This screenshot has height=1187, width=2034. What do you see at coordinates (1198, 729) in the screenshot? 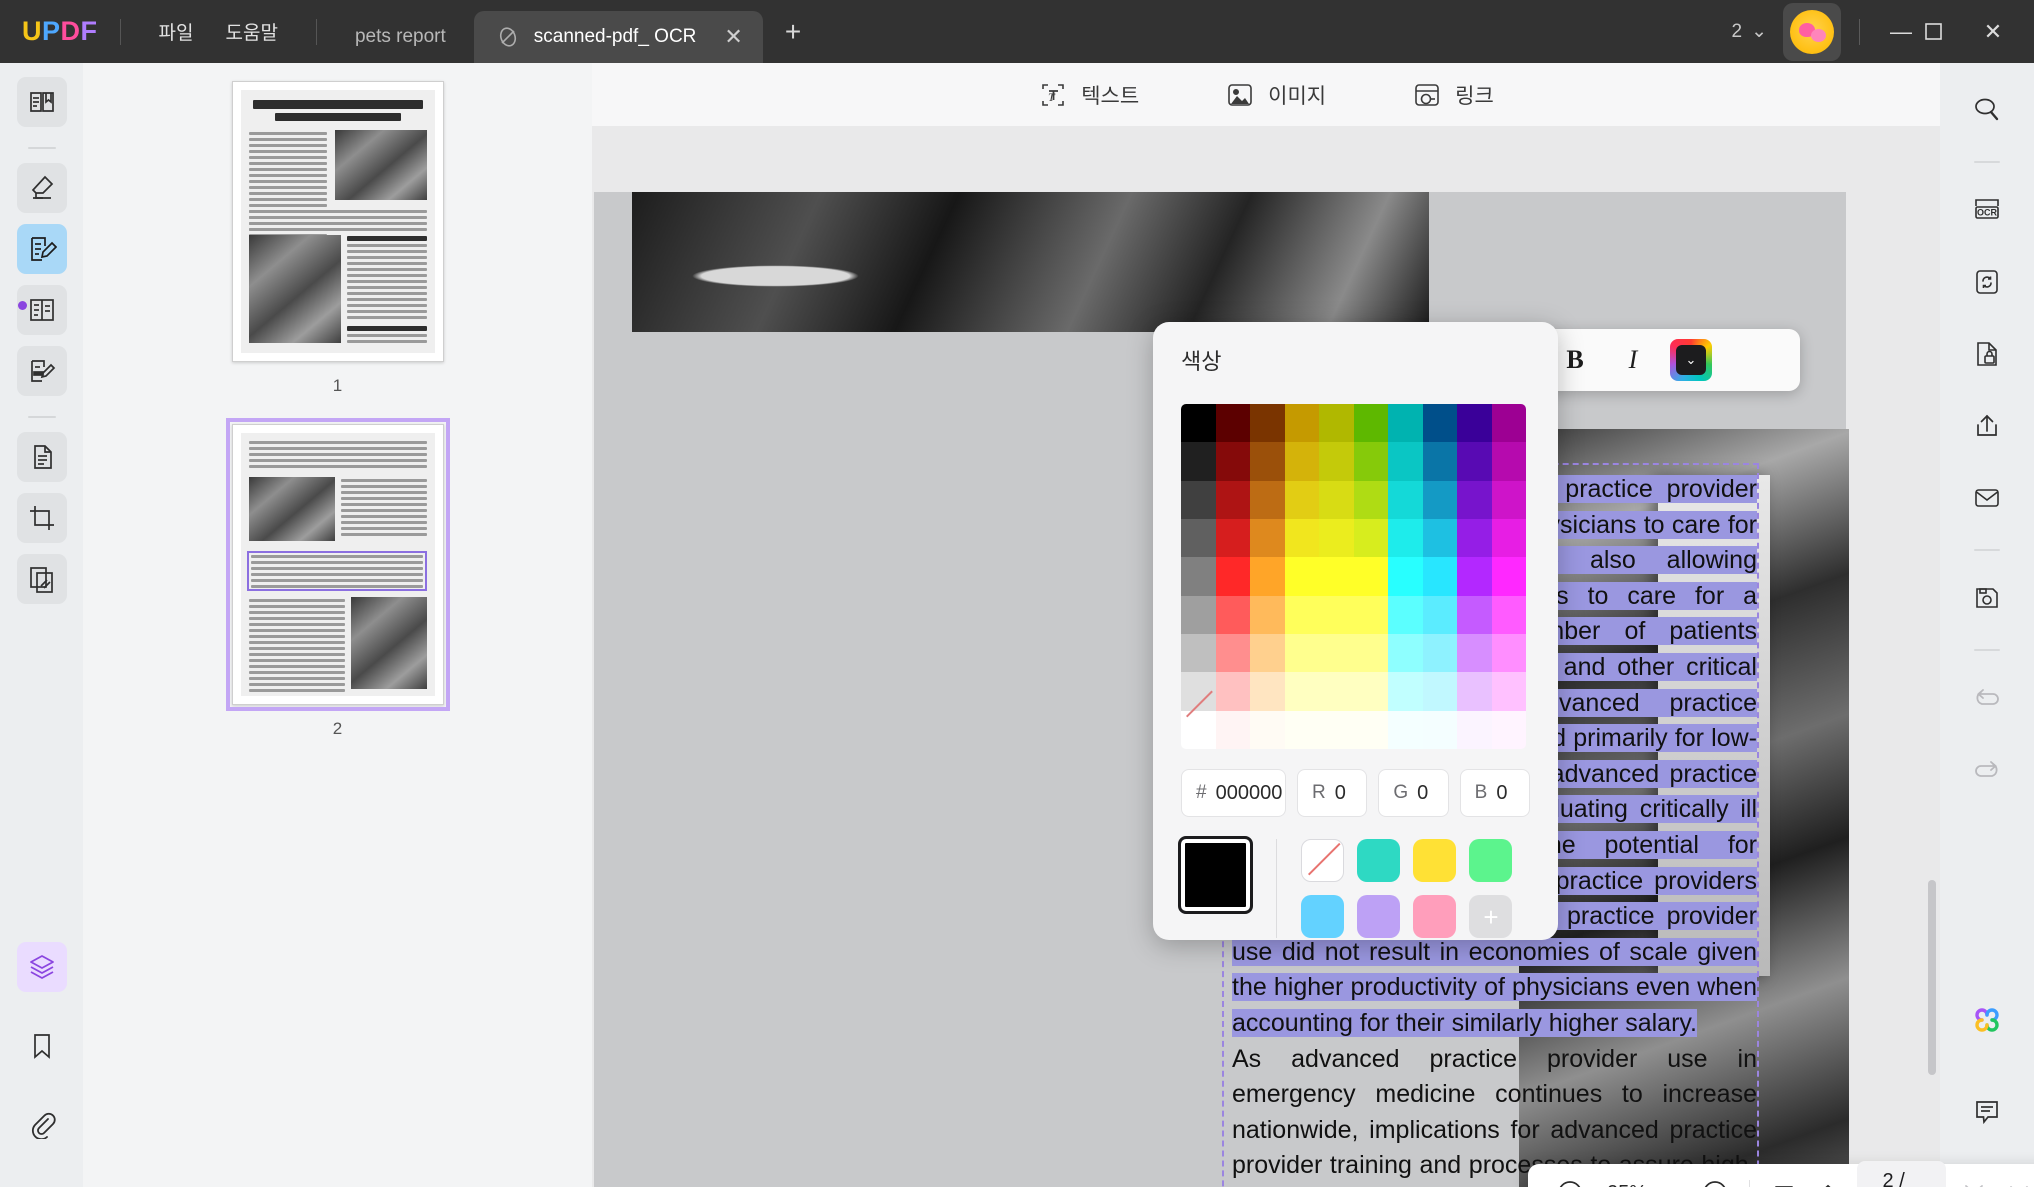
I see `color-cell-none` at bounding box center [1198, 729].